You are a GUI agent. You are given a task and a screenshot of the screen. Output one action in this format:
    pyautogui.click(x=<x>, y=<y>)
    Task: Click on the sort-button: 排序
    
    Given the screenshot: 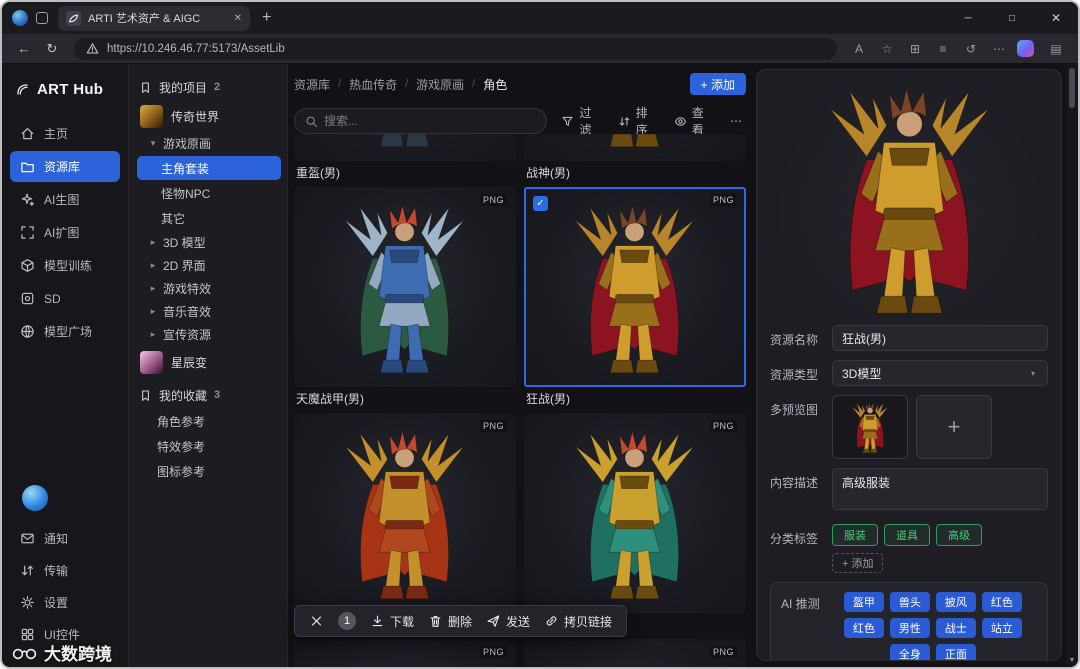 What is the action you would take?
    pyautogui.click(x=637, y=121)
    